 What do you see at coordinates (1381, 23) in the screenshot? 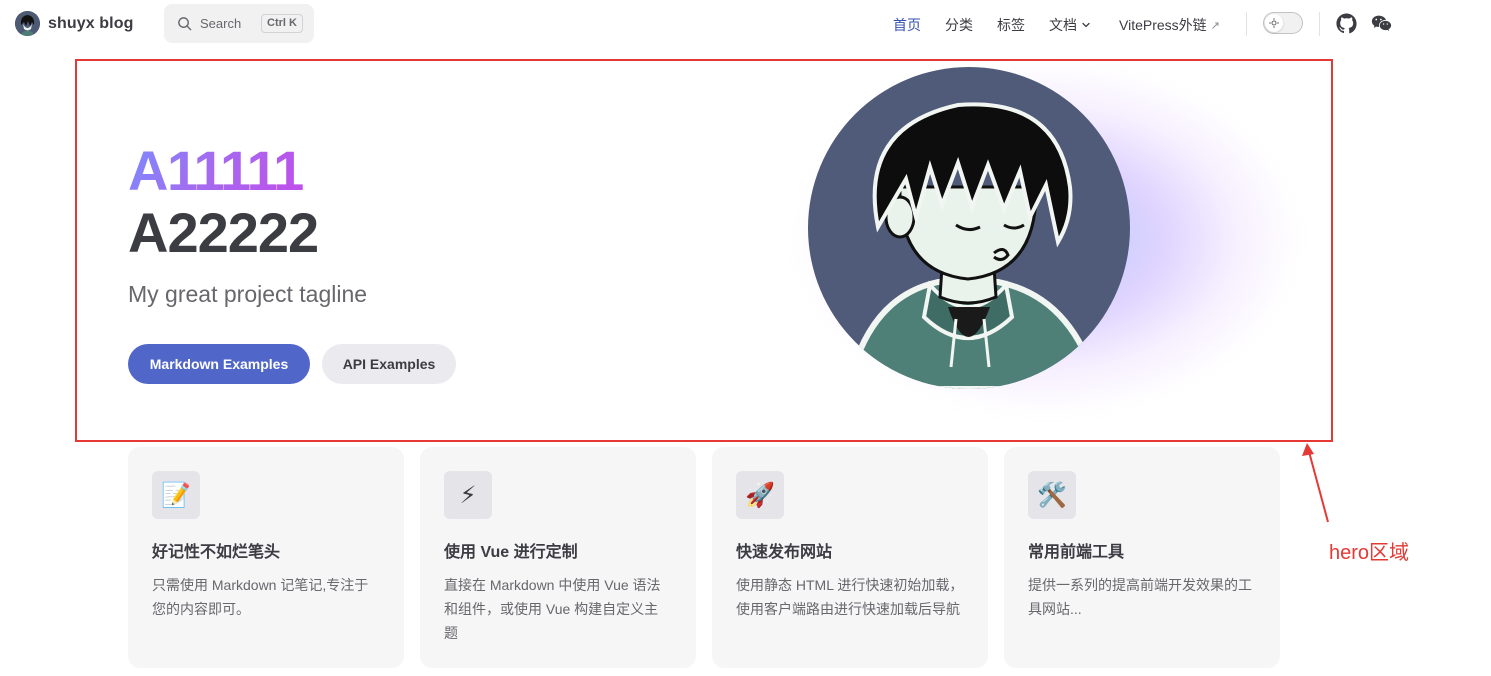
I see `wechat-icon` at bounding box center [1381, 23].